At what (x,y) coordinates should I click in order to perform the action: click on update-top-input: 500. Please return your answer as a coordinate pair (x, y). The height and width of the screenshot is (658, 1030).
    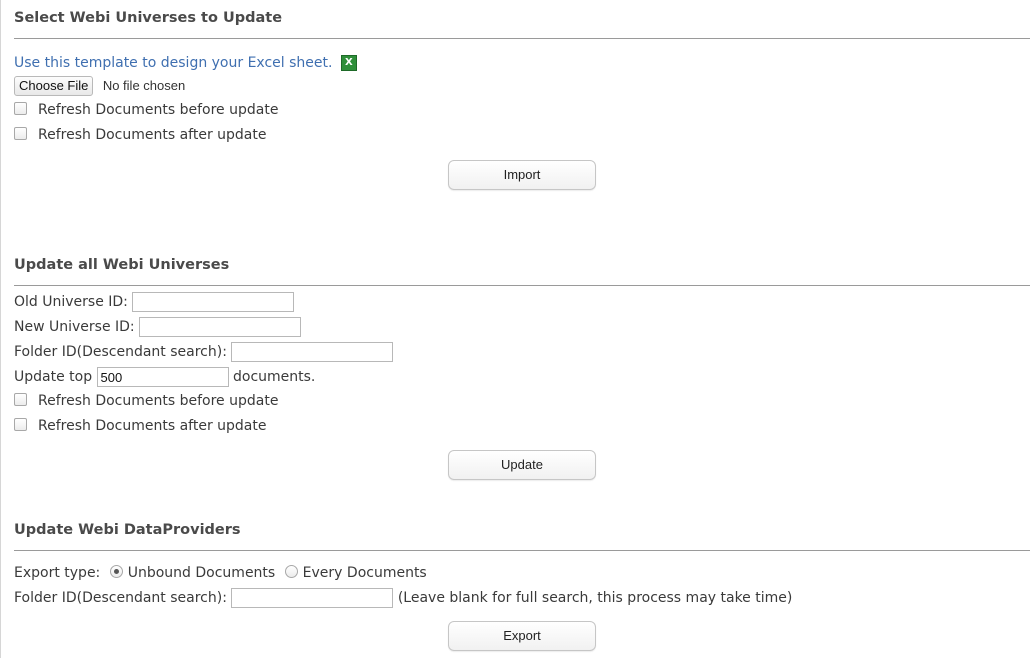
    Looking at the image, I should click on (162, 377).